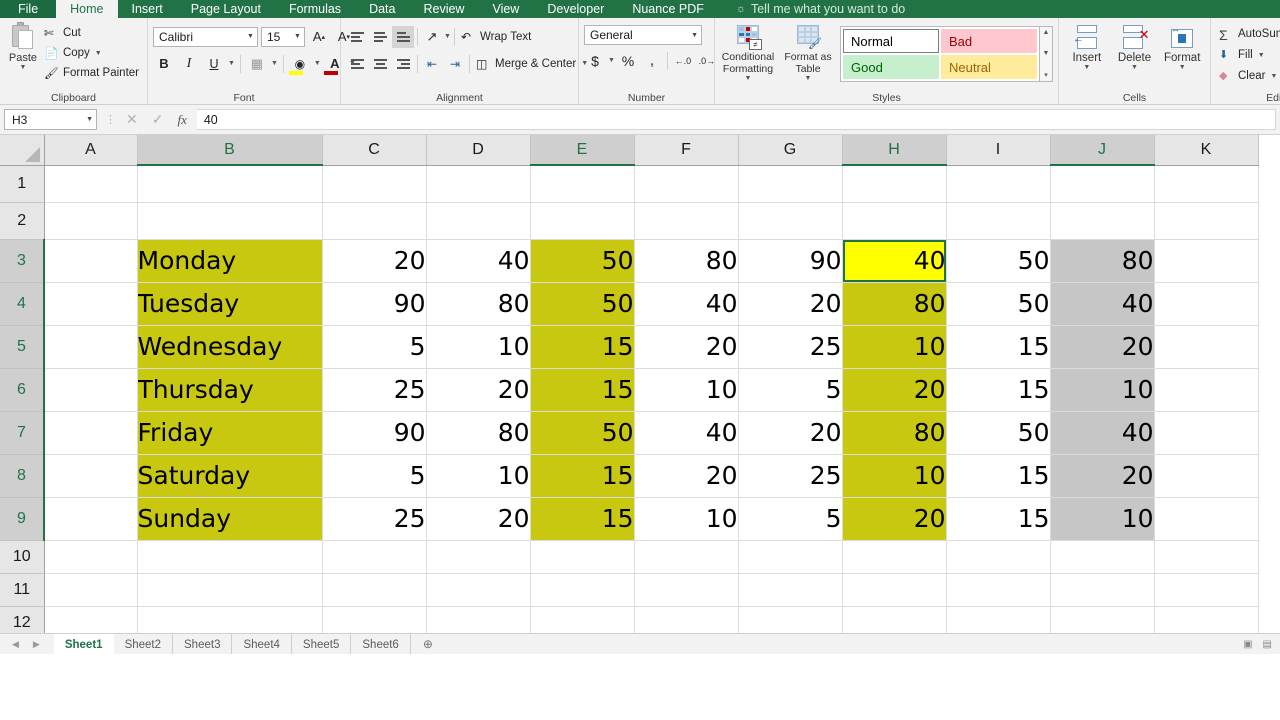 This screenshot has height=720, width=1280. Describe the element at coordinates (205, 36) in the screenshot. I see `font-family-select: Calibri ▼` at that location.